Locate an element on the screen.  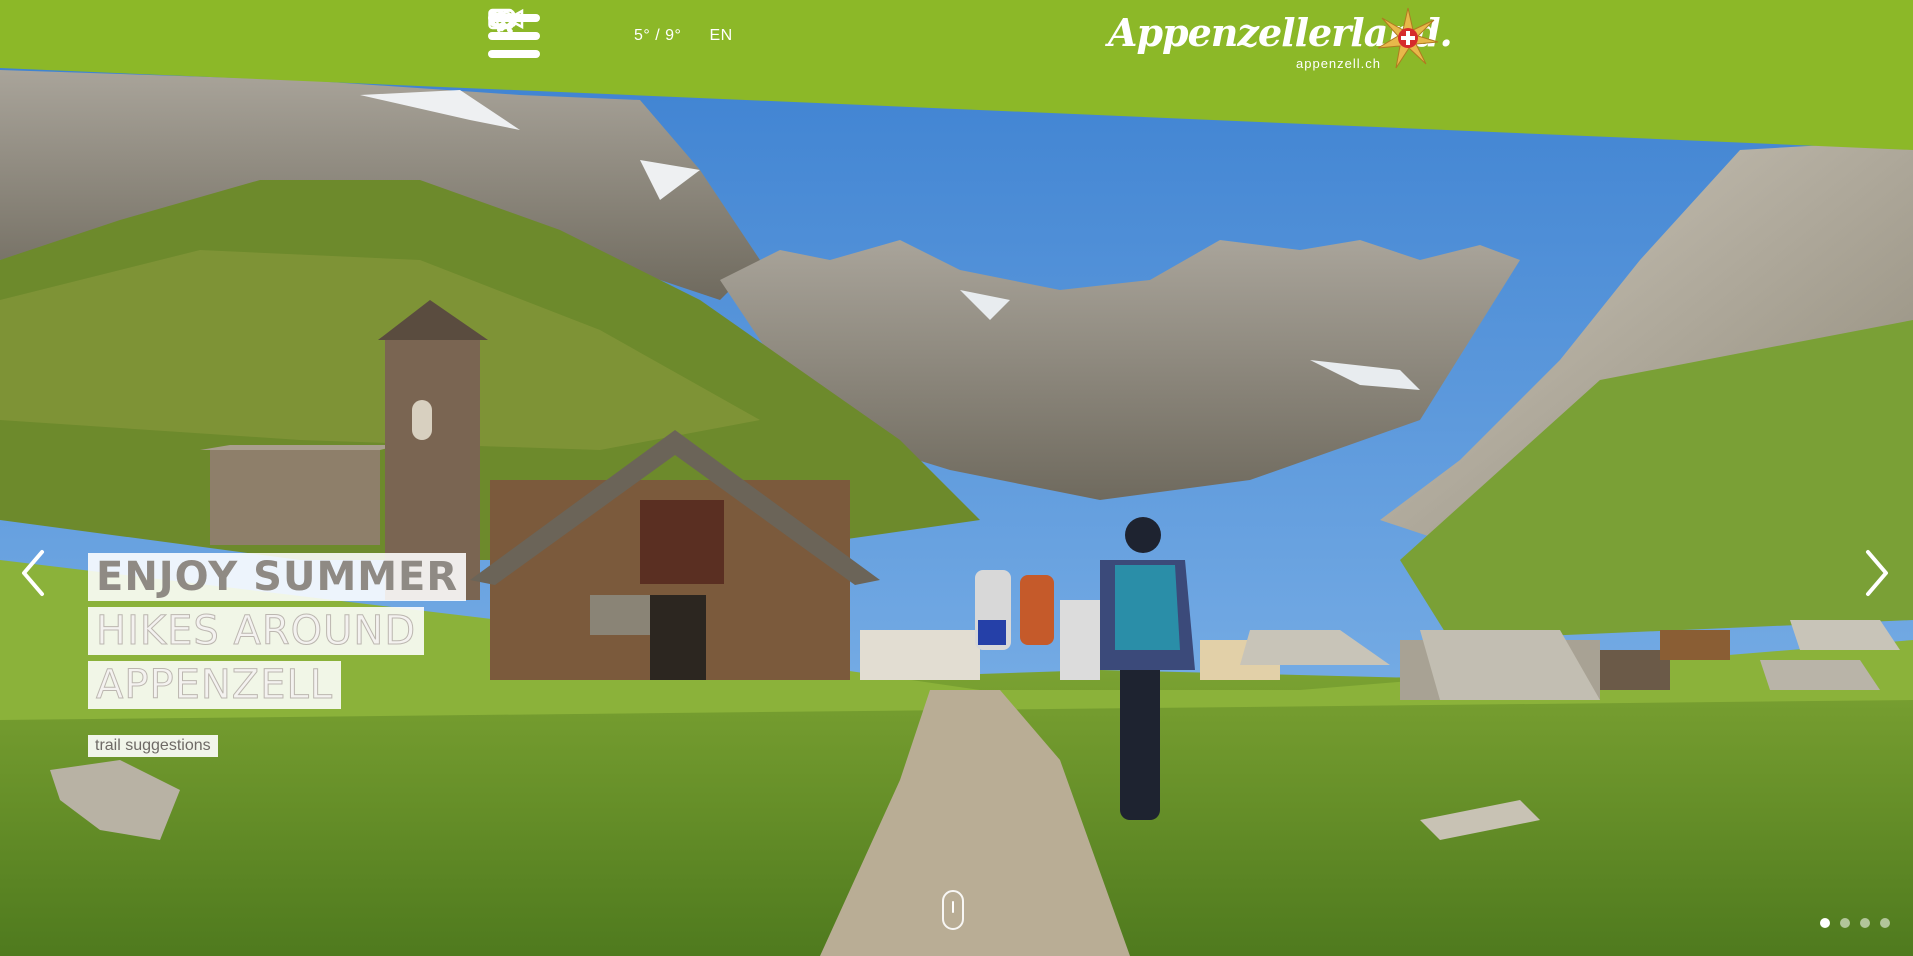
language-switch: EN is located at coordinates (720, 36).